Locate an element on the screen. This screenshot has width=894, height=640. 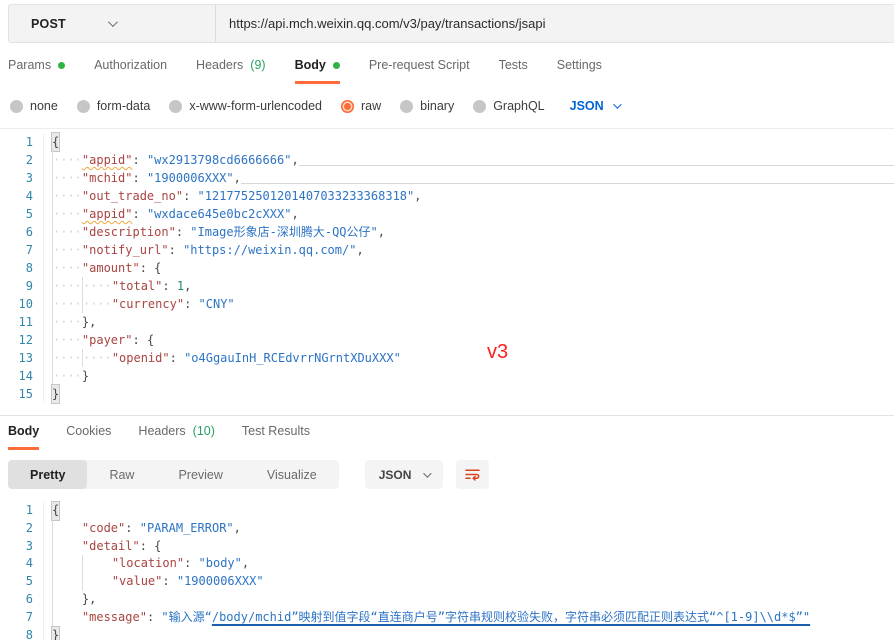
code-line: 2 ···· "appid": "wx2913798cd6666666", is located at coordinates (447, 160).